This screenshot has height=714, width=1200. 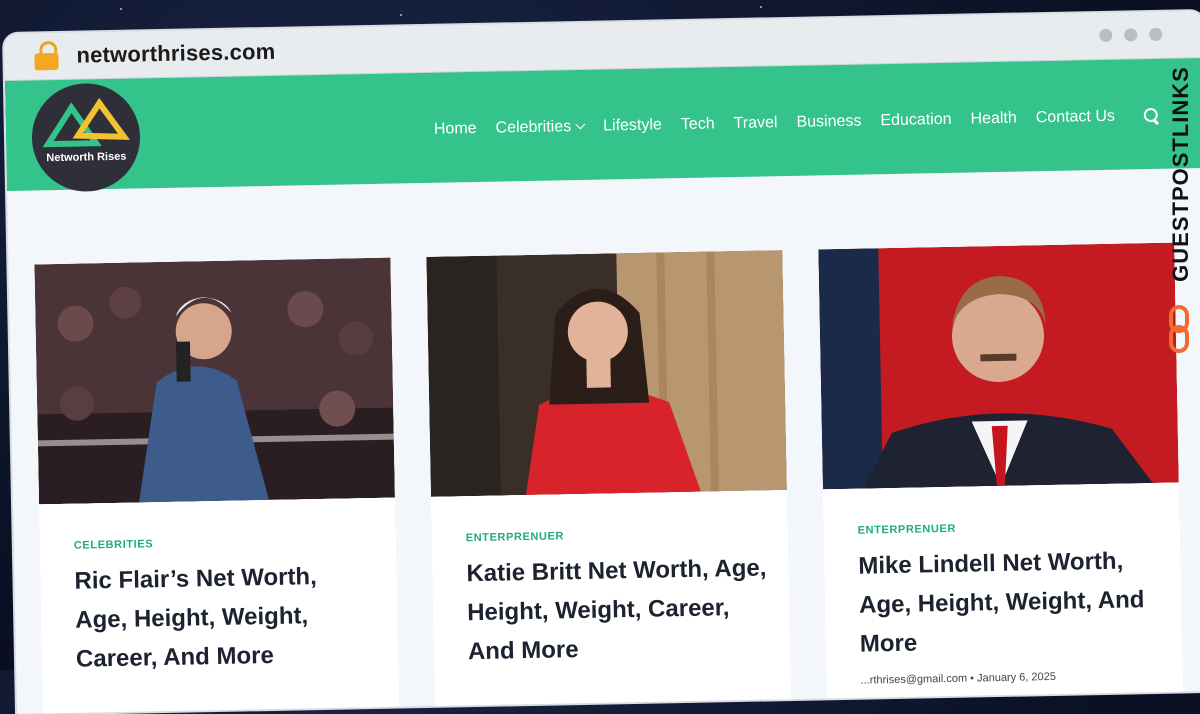 I want to click on post-category: CELEBRITIES, so click(x=114, y=545).